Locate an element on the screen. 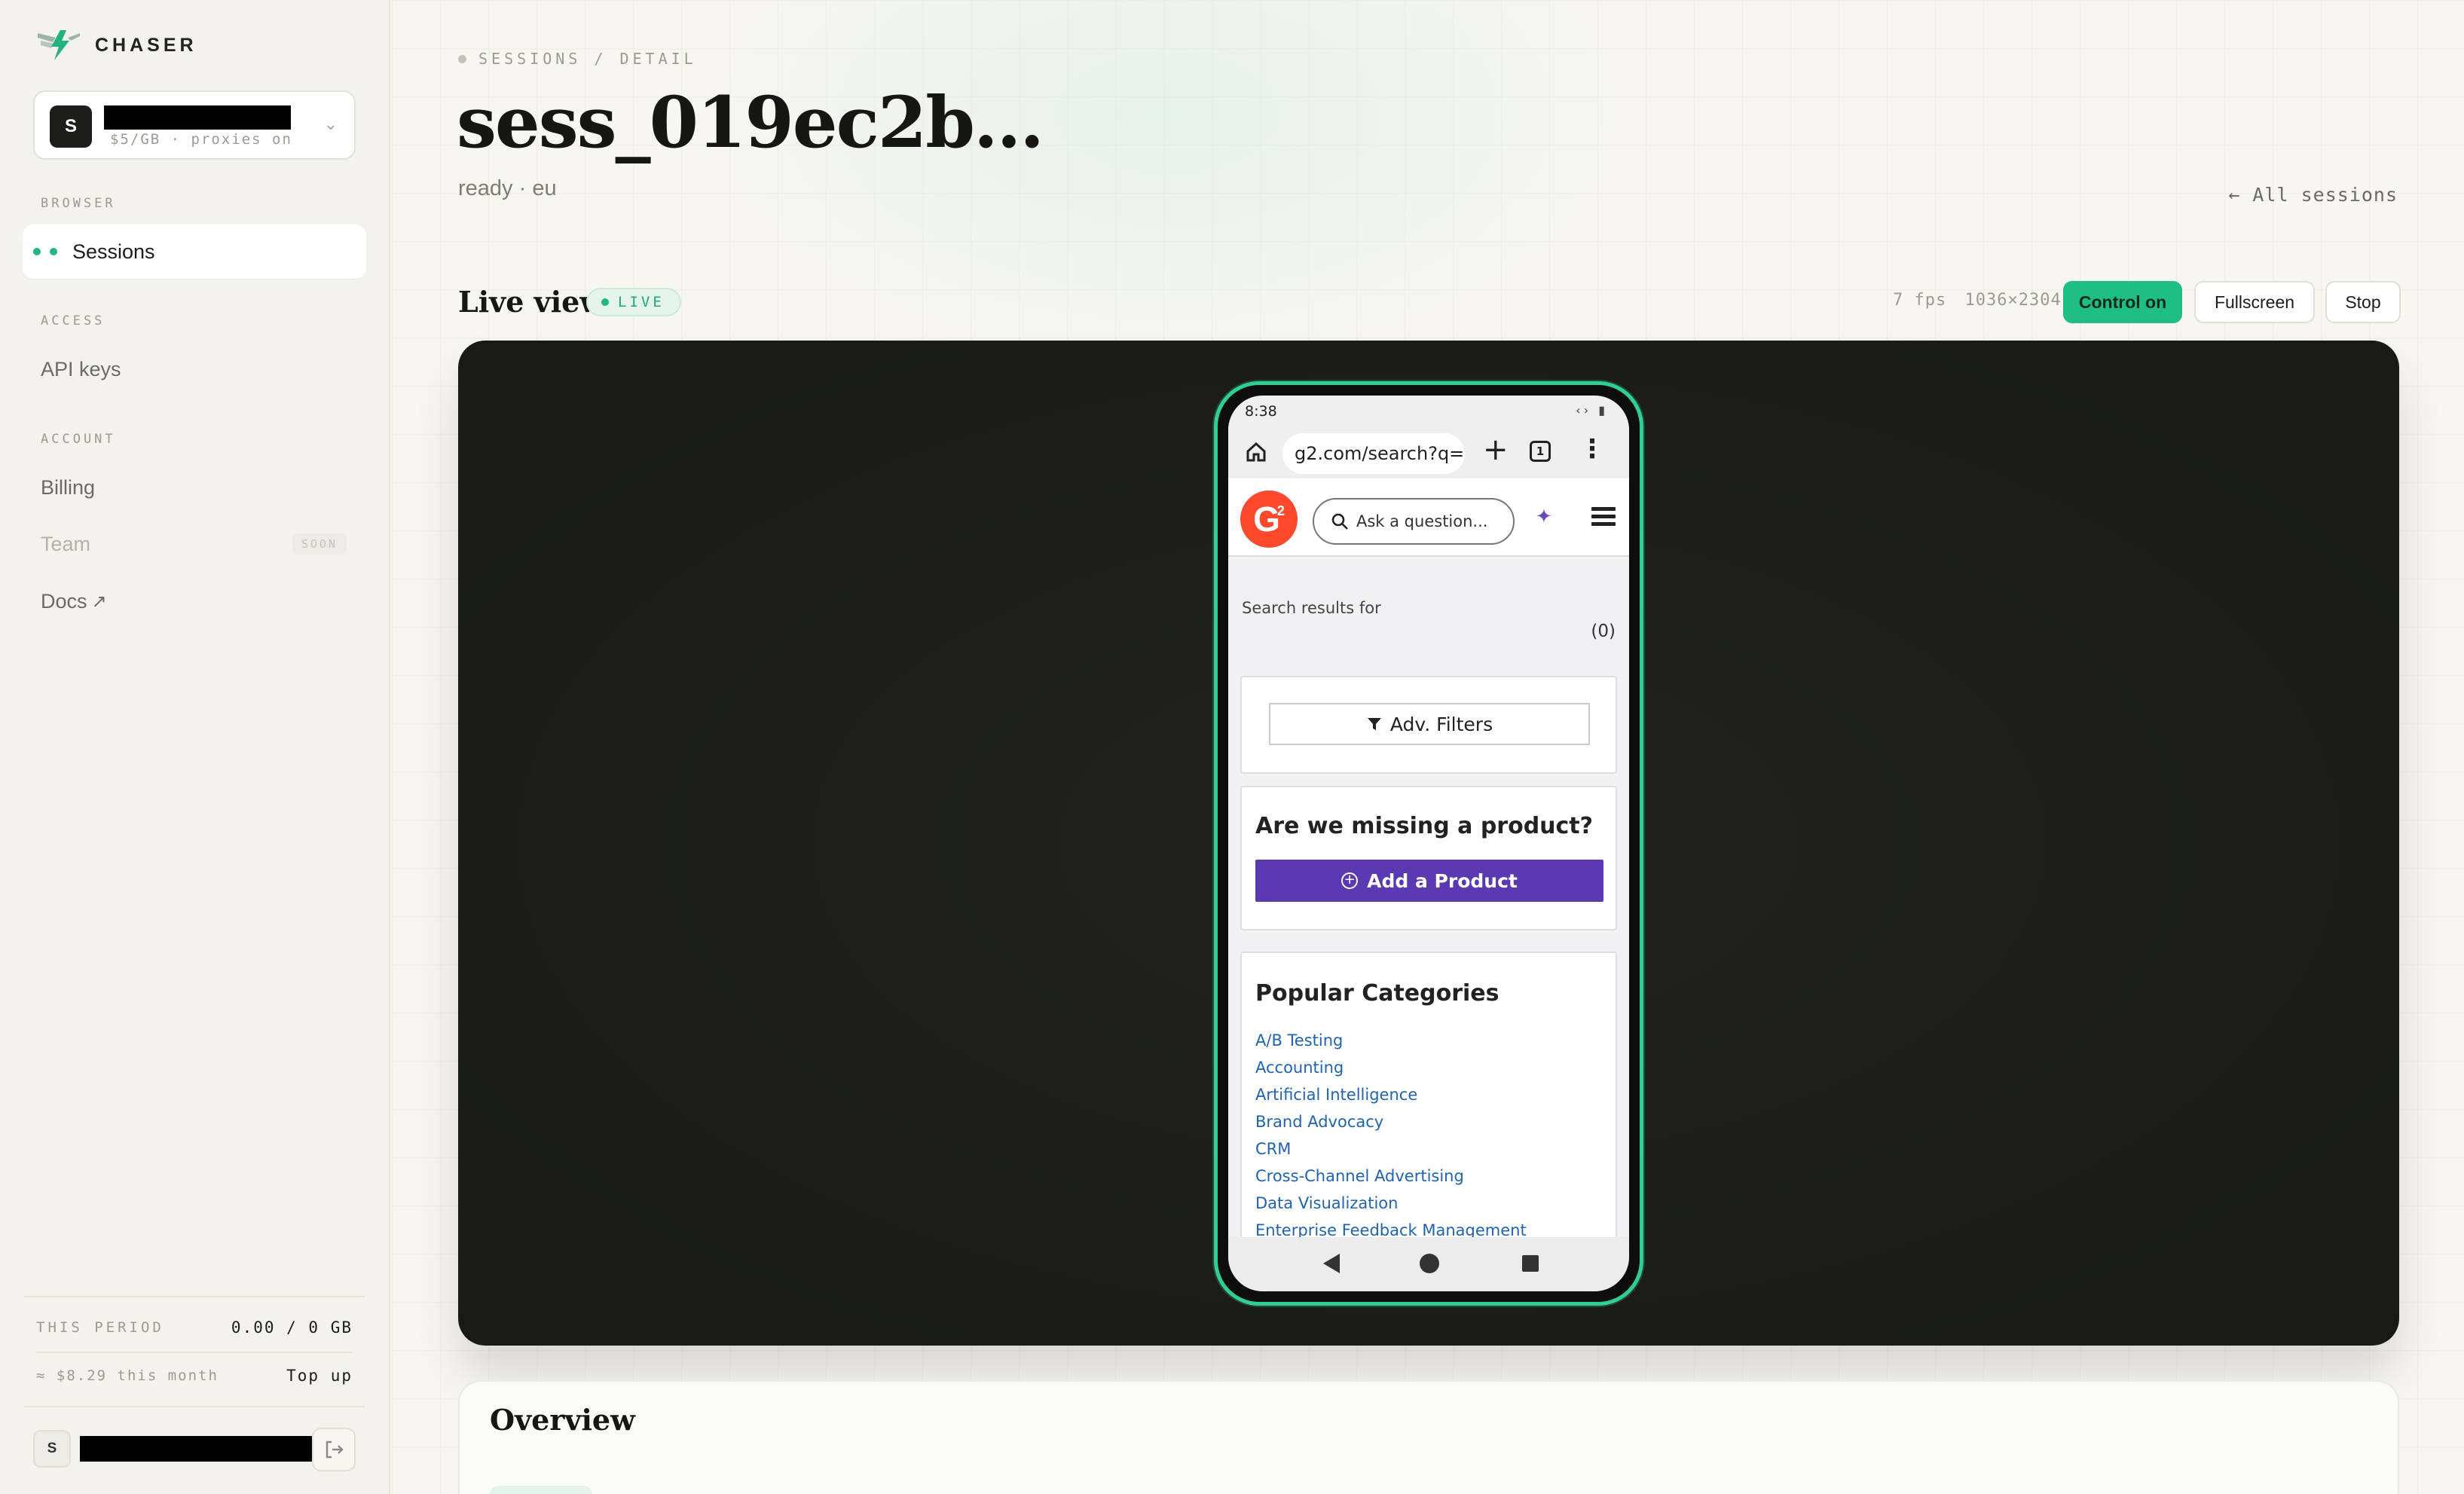 The width and height of the screenshot is (2464, 1494). android-nav-bar is located at coordinates (1428, 1264).